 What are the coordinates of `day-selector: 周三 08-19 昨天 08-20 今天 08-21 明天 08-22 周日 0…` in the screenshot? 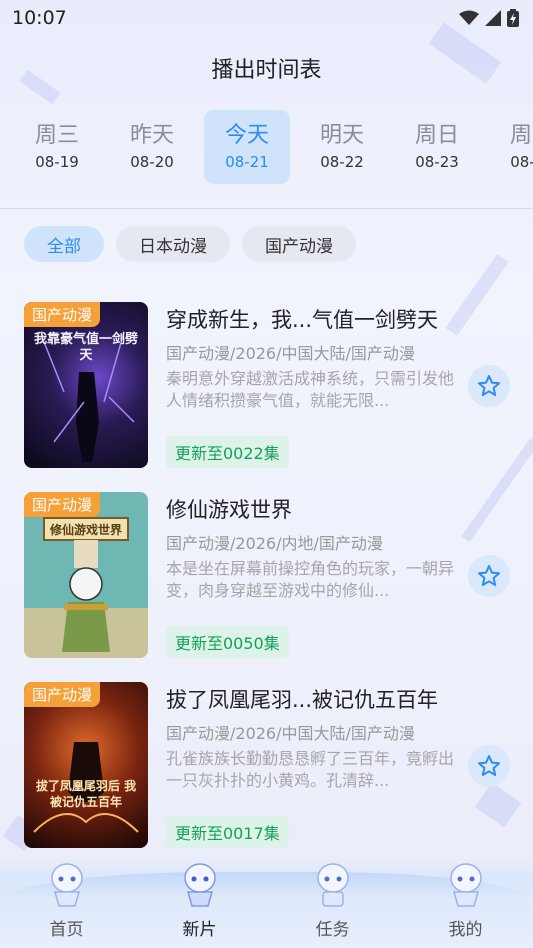 It's located at (273, 147).